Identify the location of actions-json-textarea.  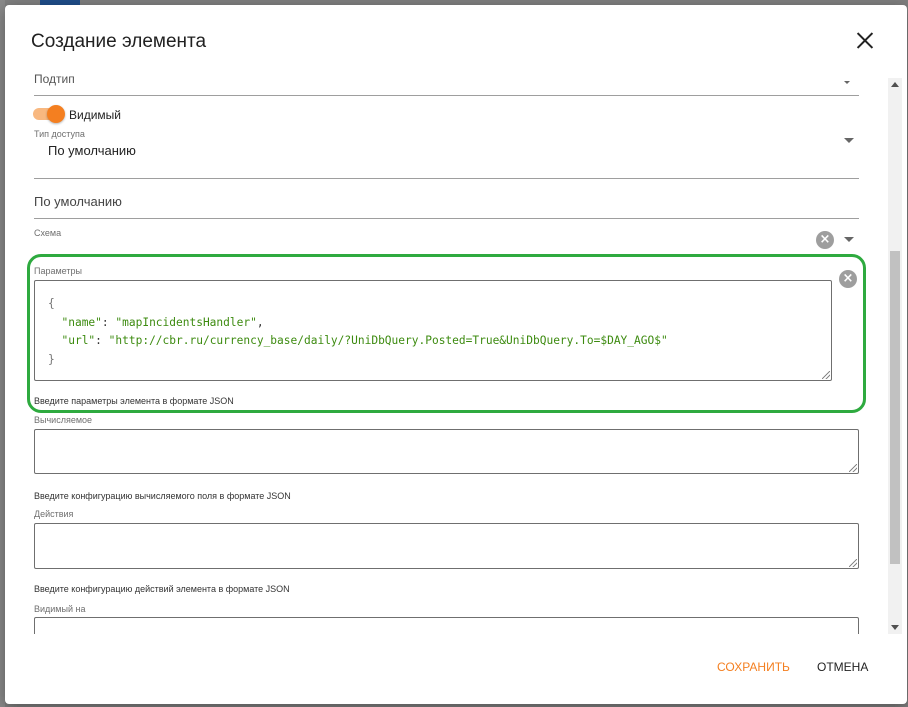
(446, 546).